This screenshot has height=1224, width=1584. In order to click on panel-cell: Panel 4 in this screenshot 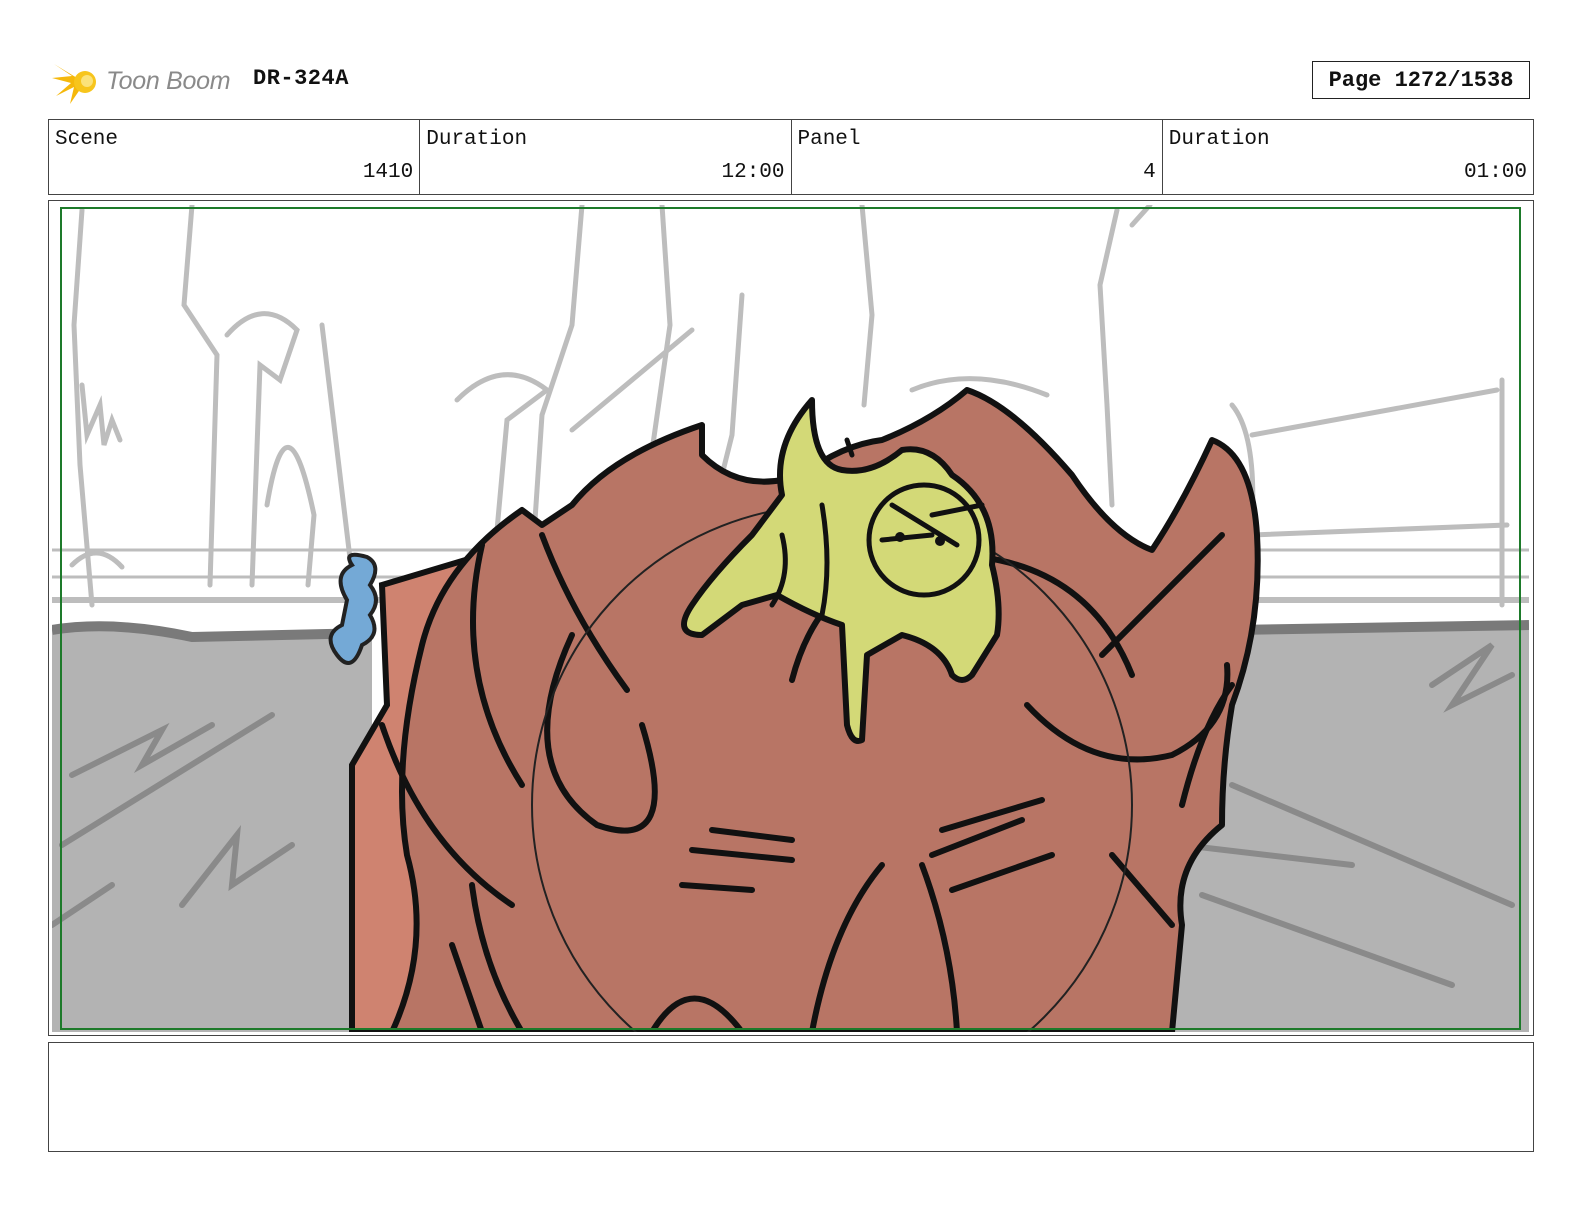, I will do `click(977, 157)`.